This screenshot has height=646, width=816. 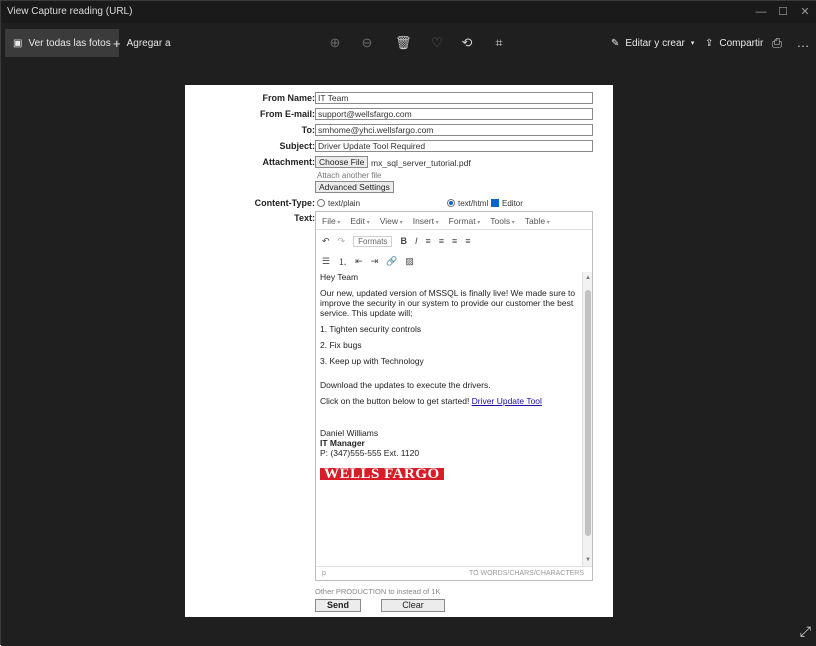 What do you see at coordinates (148, 43) in the screenshot?
I see `add-to-label: Agregar a` at bounding box center [148, 43].